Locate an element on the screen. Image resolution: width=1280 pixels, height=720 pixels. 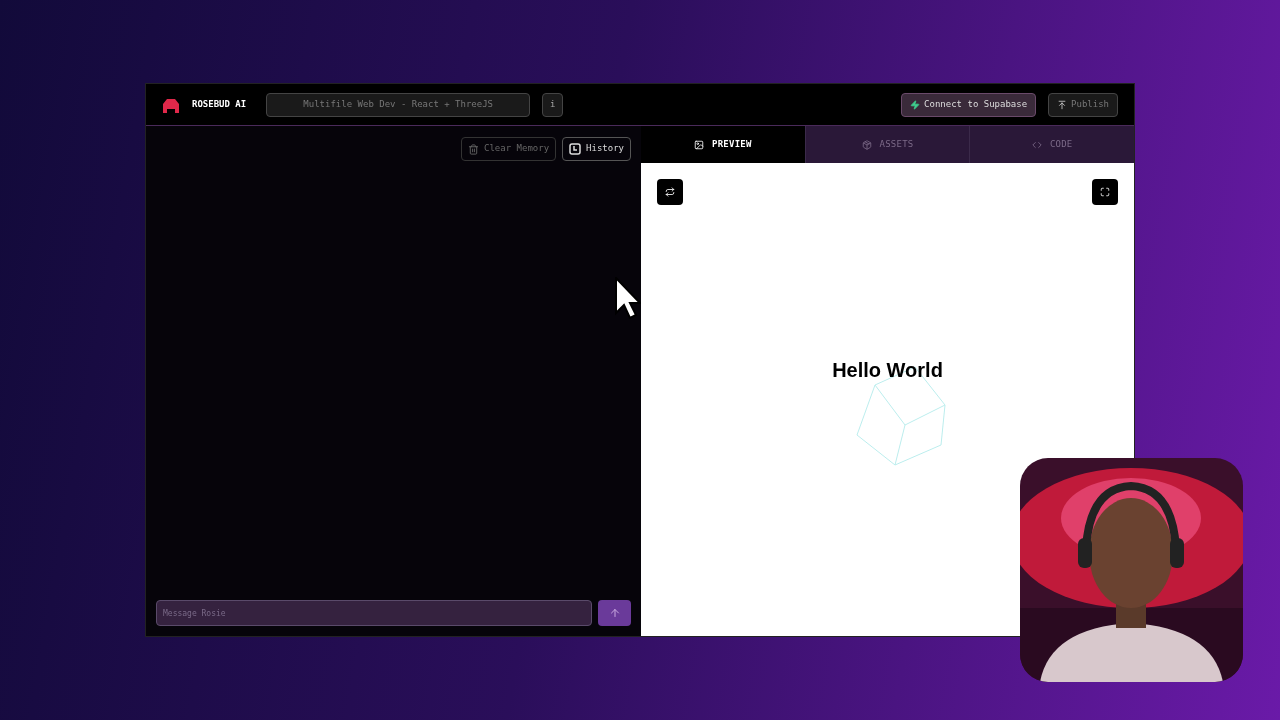
code-icon is located at coordinates (1036, 144).